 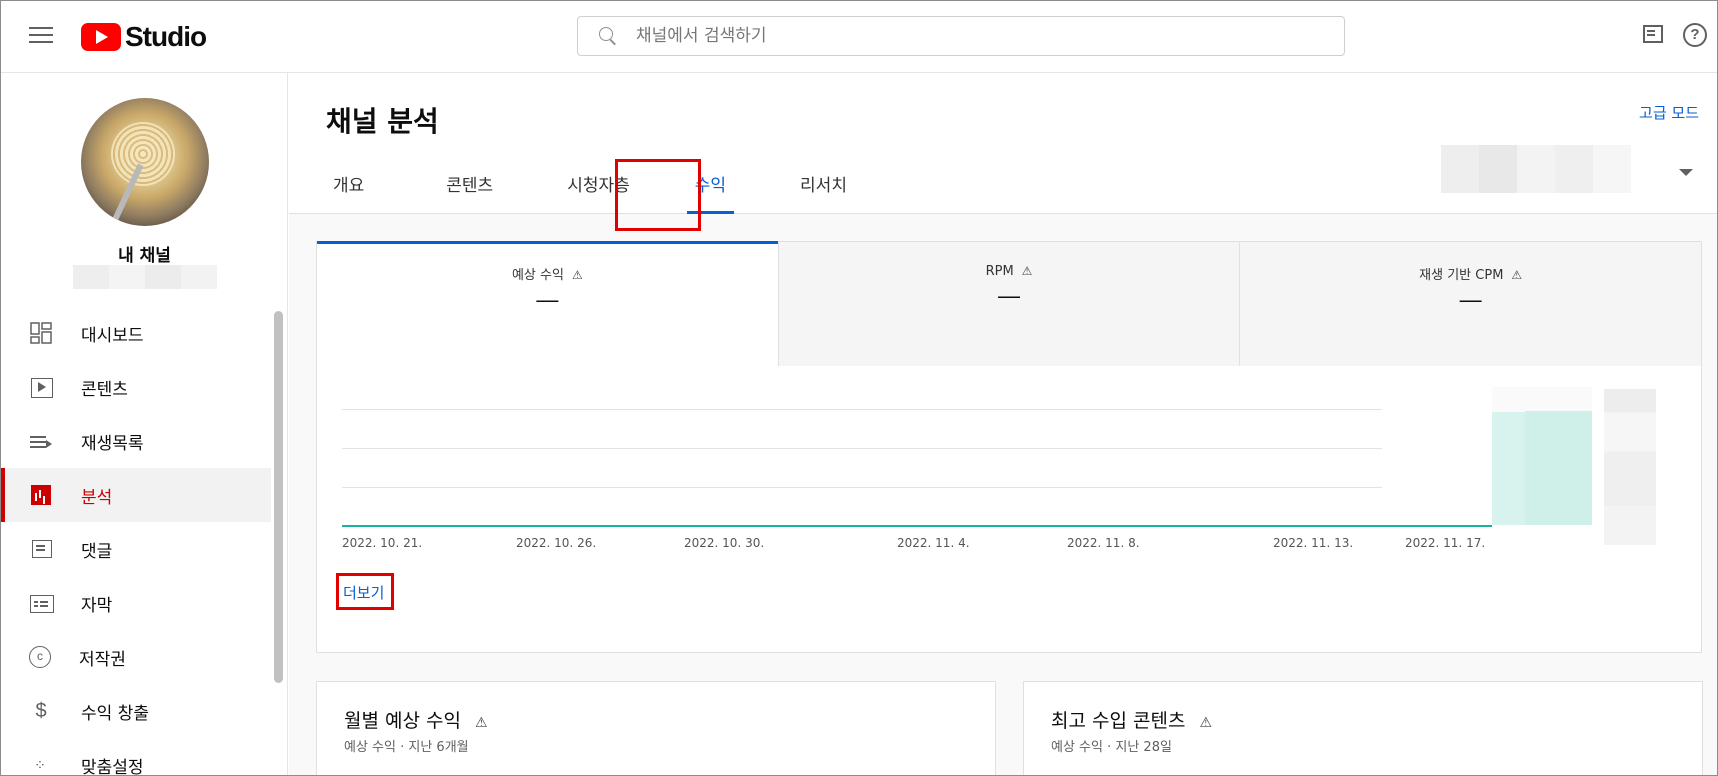 I want to click on sidebar-item-label: 저작권, so click(x=102, y=659).